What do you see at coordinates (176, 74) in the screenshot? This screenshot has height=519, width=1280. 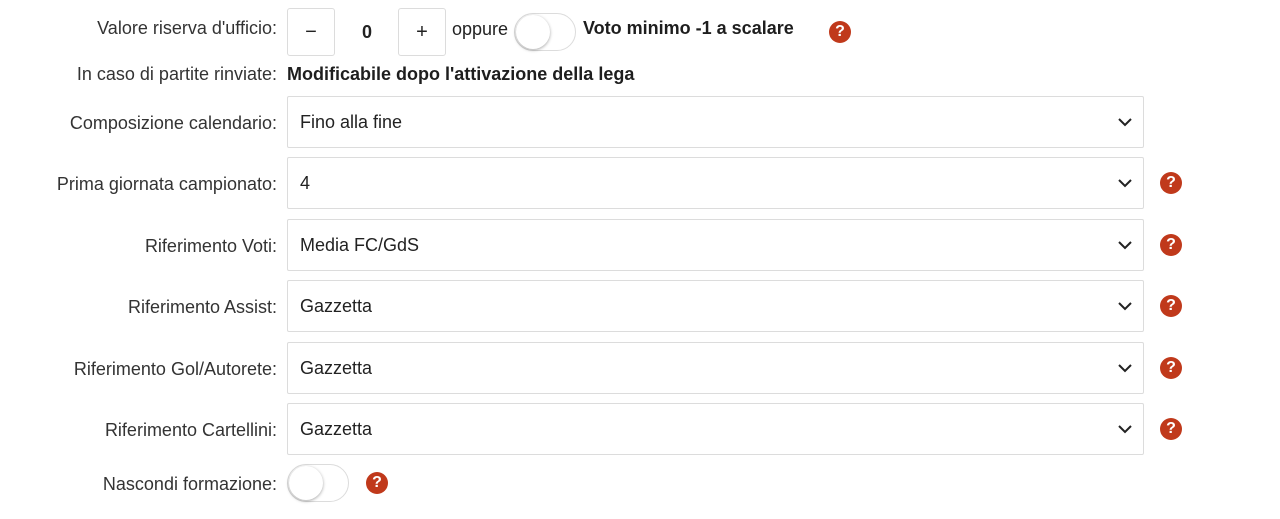 I see `postponed-label: In caso di partite rinviate:` at bounding box center [176, 74].